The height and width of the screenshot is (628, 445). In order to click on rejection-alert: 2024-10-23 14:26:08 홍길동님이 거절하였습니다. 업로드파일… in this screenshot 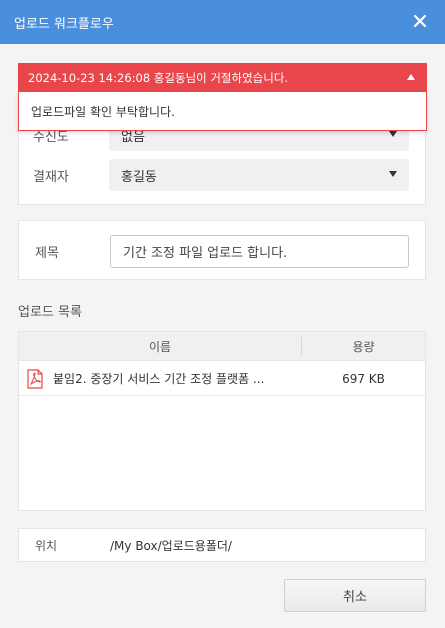, I will do `click(222, 97)`.